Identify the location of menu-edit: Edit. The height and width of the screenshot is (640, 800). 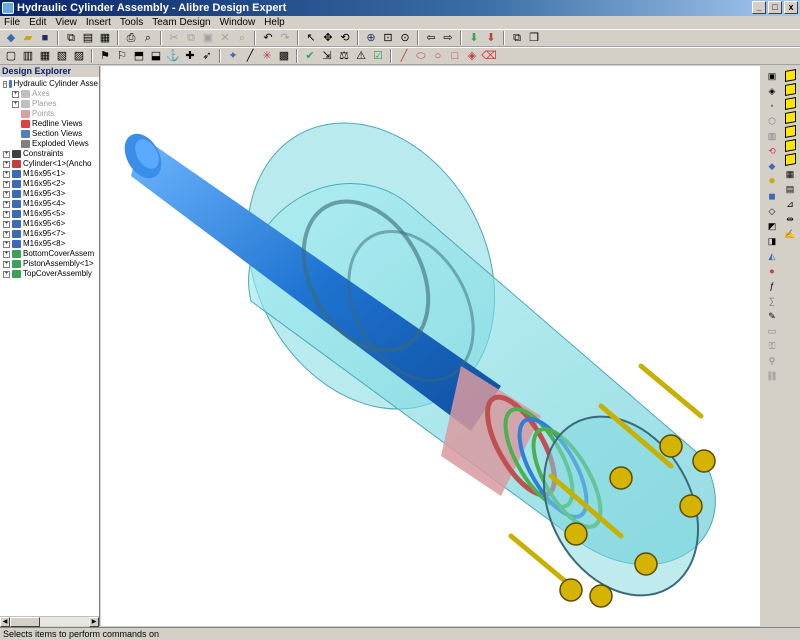
(37, 22).